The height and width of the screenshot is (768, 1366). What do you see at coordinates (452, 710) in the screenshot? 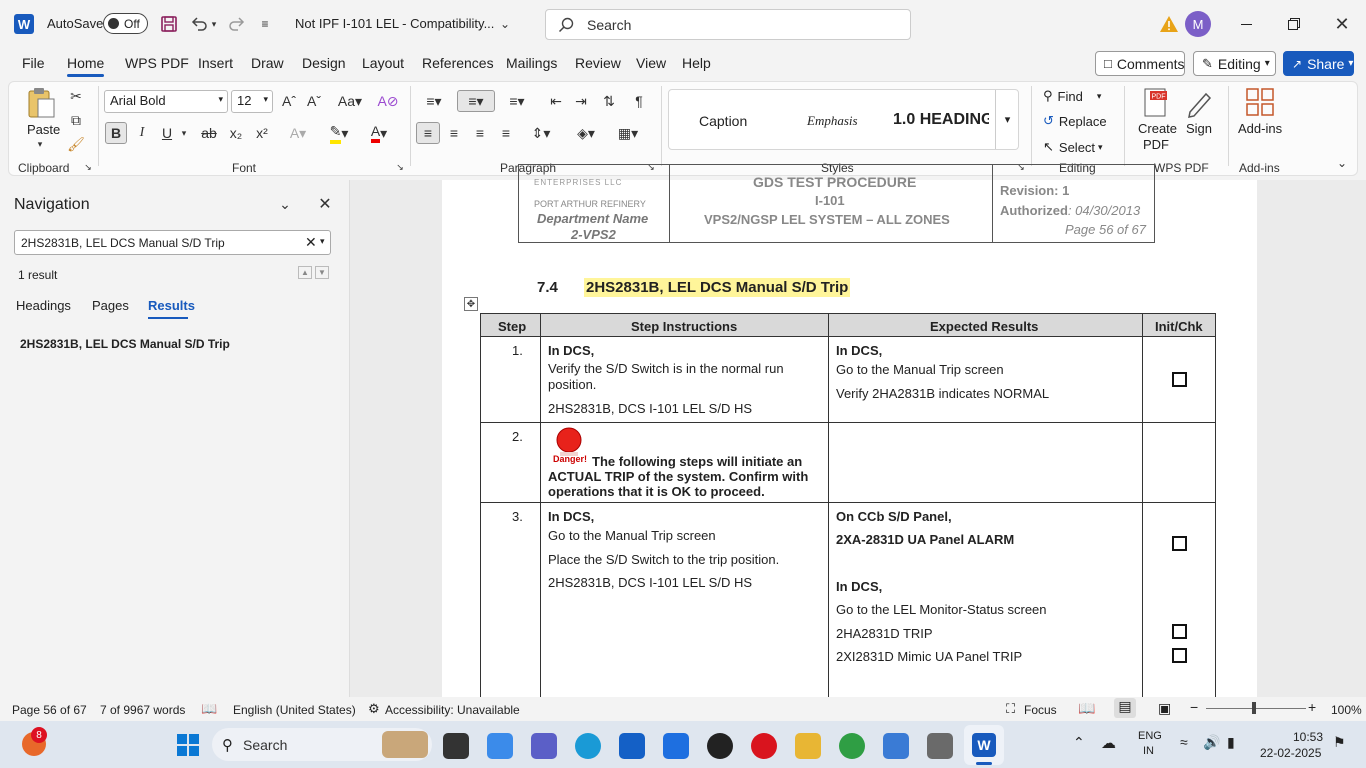
I see `status-accessibility: Accessibility: Unavailable` at bounding box center [452, 710].